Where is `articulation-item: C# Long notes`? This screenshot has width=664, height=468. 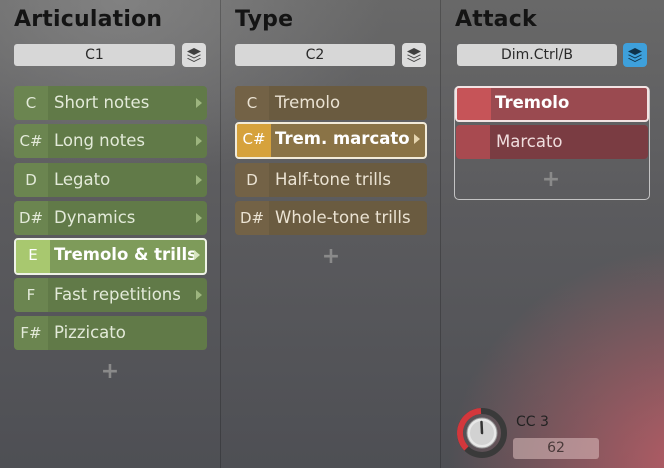 articulation-item: C# Long notes is located at coordinates (110, 141).